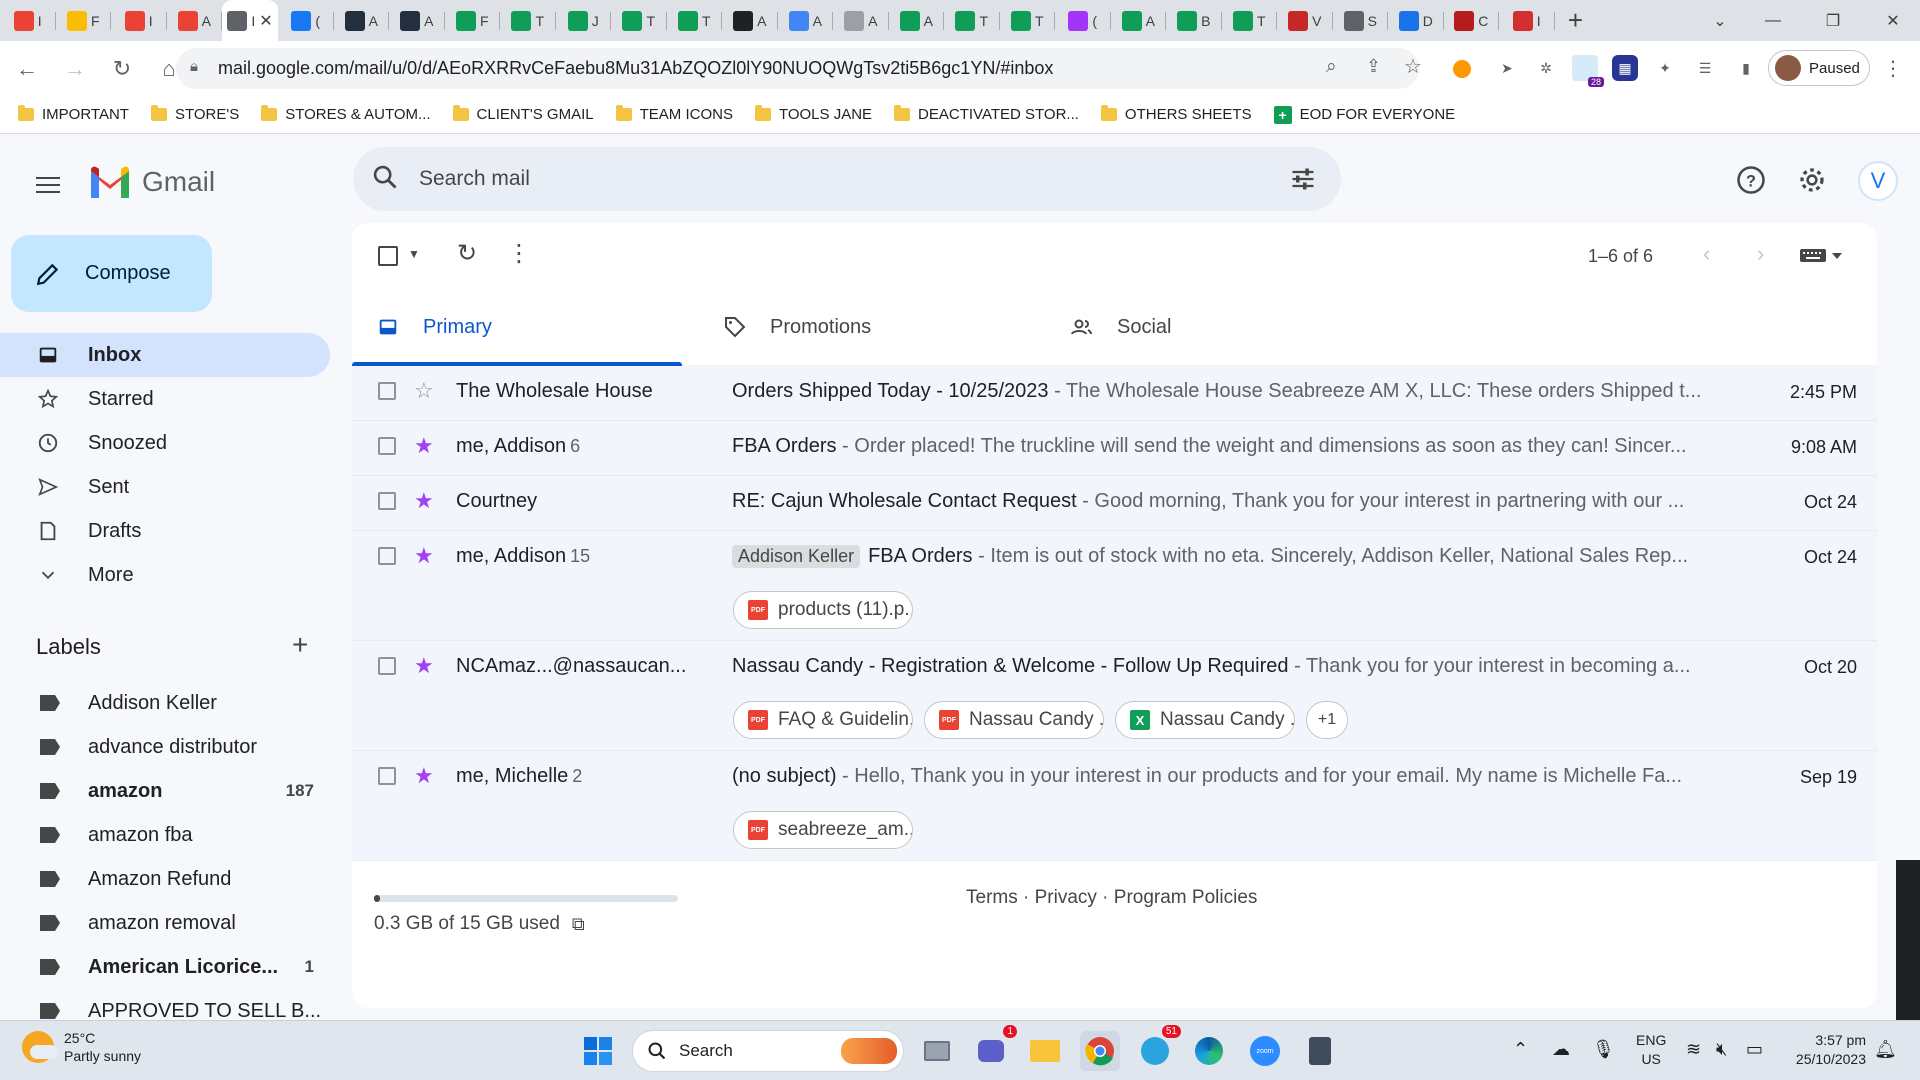 The height and width of the screenshot is (1080, 1920). What do you see at coordinates (165, 487) in the screenshot?
I see `sidebar-item-sent: Sent` at bounding box center [165, 487].